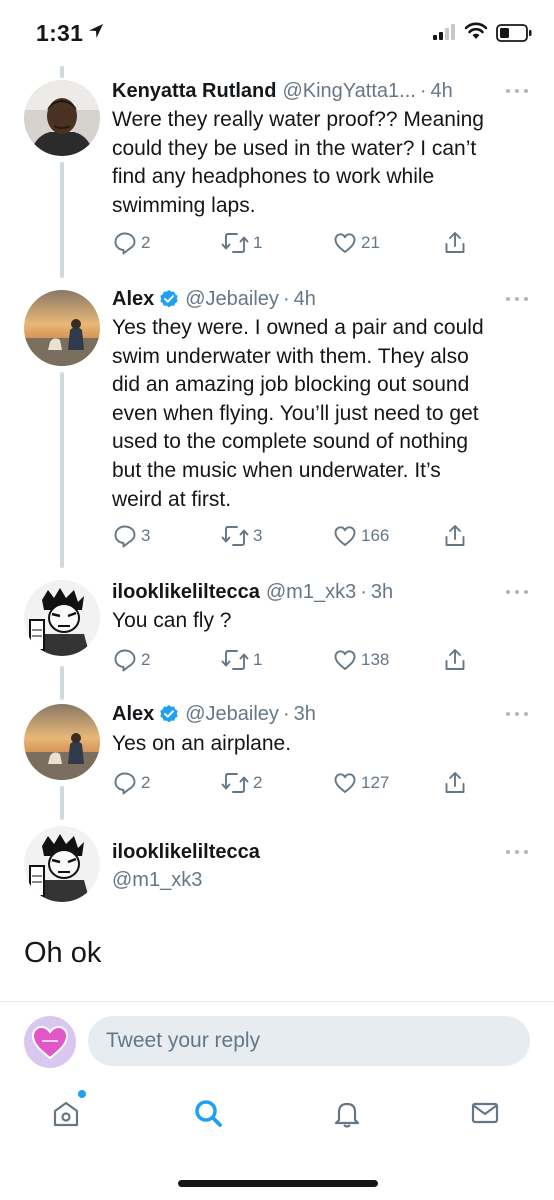 Image resolution: width=554 pixels, height=1200 pixels. I want to click on tab-search, so click(208, 1113).